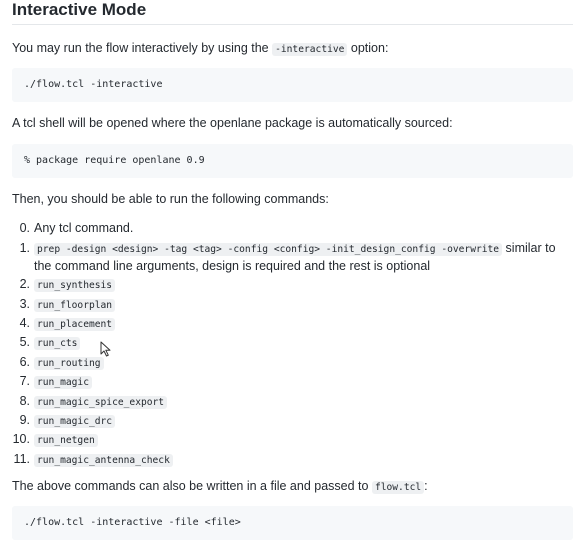 The height and width of the screenshot is (540, 573). What do you see at coordinates (57, 344) in the screenshot?
I see `inline-code-command: run_cts` at bounding box center [57, 344].